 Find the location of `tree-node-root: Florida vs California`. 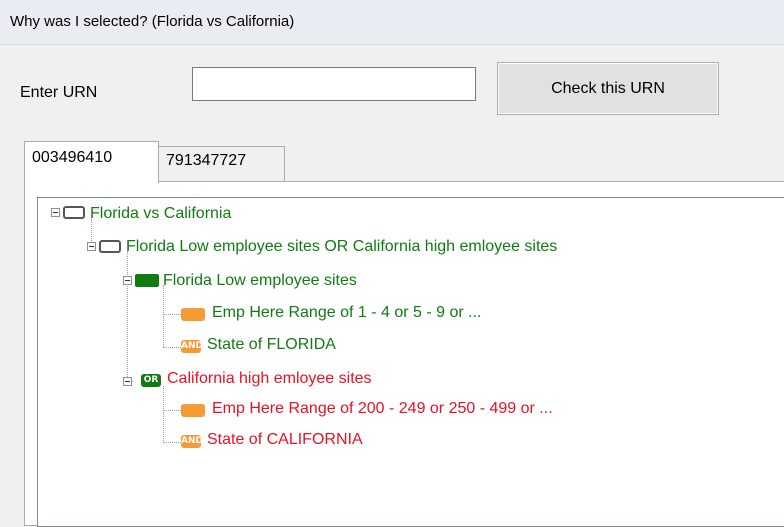

tree-node-root: Florida vs California is located at coordinates (160, 214).